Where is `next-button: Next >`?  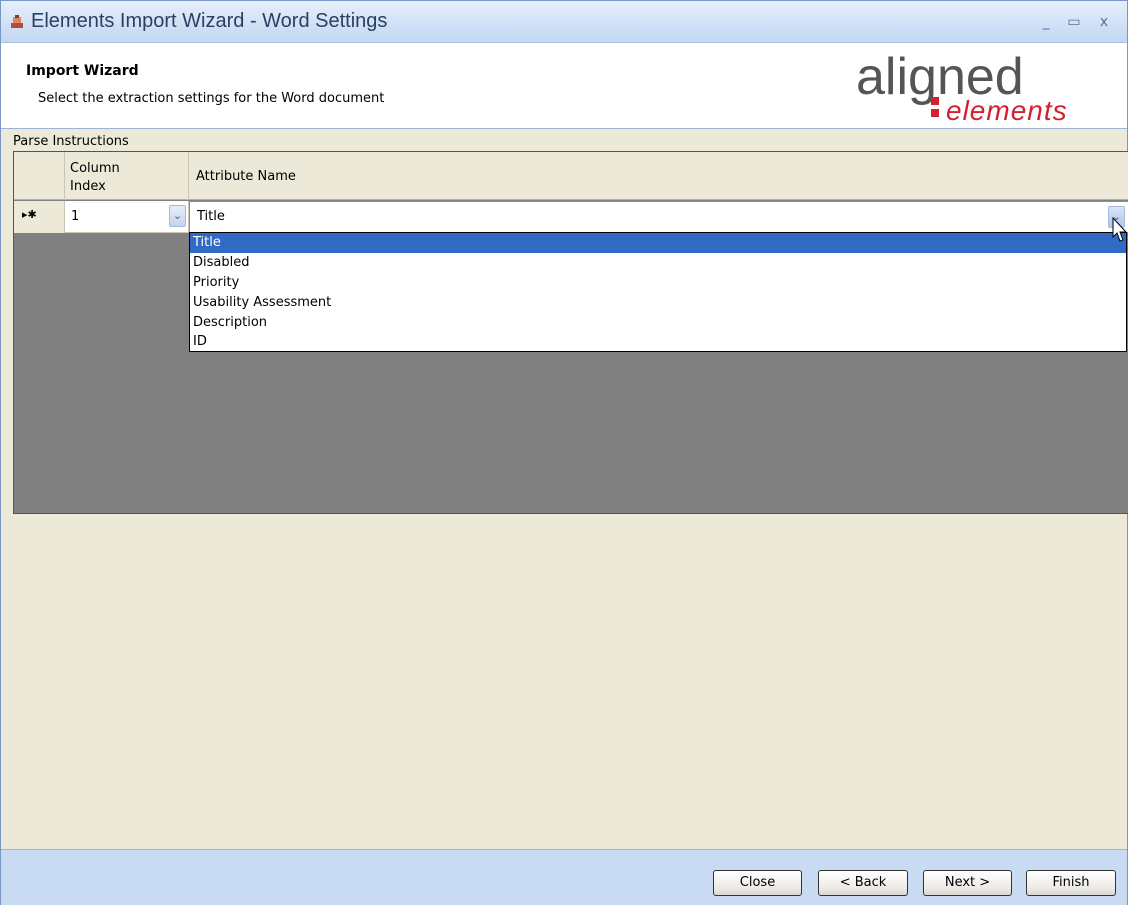
next-button: Next > is located at coordinates (967, 883).